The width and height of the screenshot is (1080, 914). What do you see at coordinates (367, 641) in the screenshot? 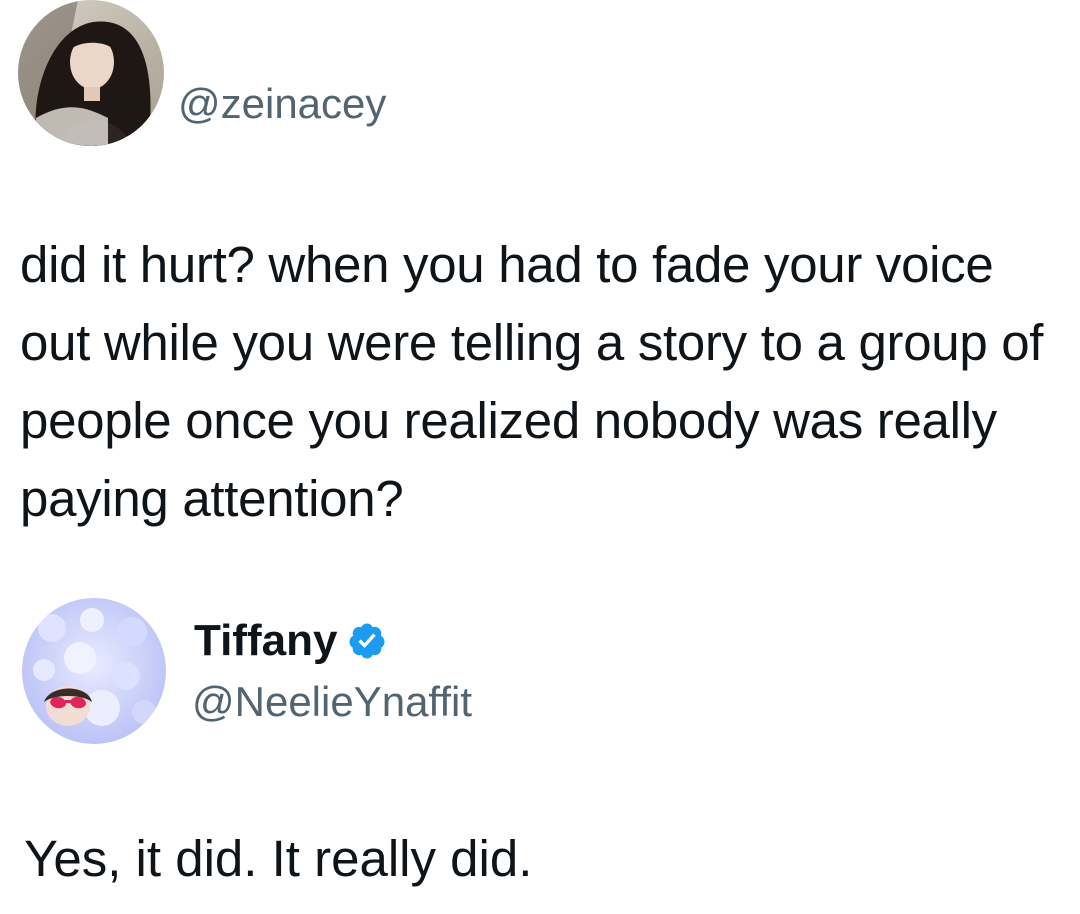
I see `verified-badge-icon` at bounding box center [367, 641].